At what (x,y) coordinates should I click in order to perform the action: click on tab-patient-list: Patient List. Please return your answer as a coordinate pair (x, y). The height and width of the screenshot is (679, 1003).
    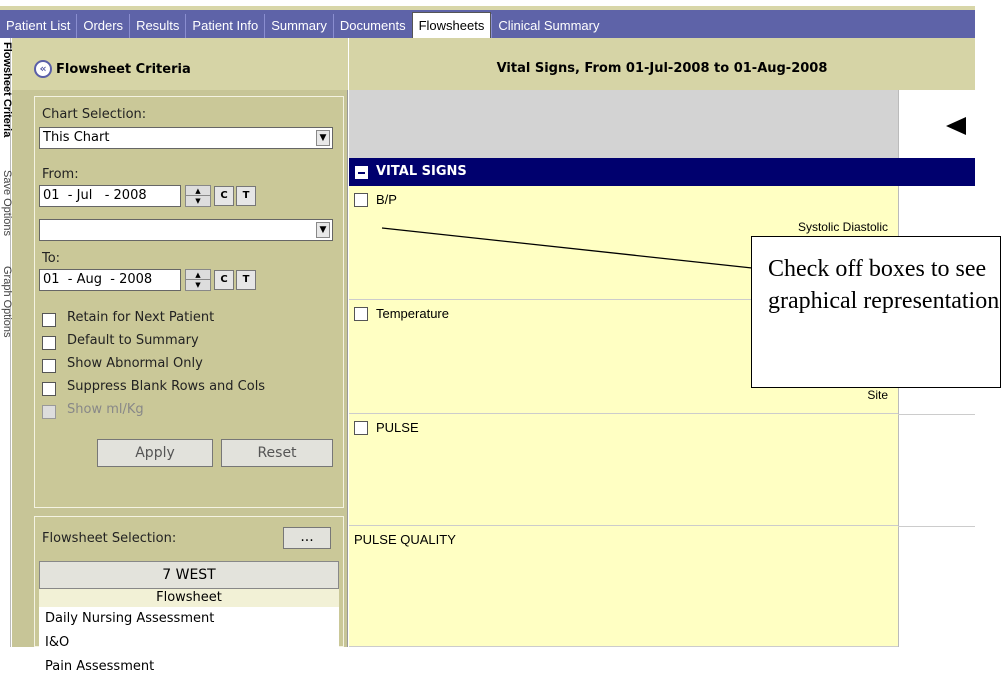
    Looking at the image, I should click on (38, 26).